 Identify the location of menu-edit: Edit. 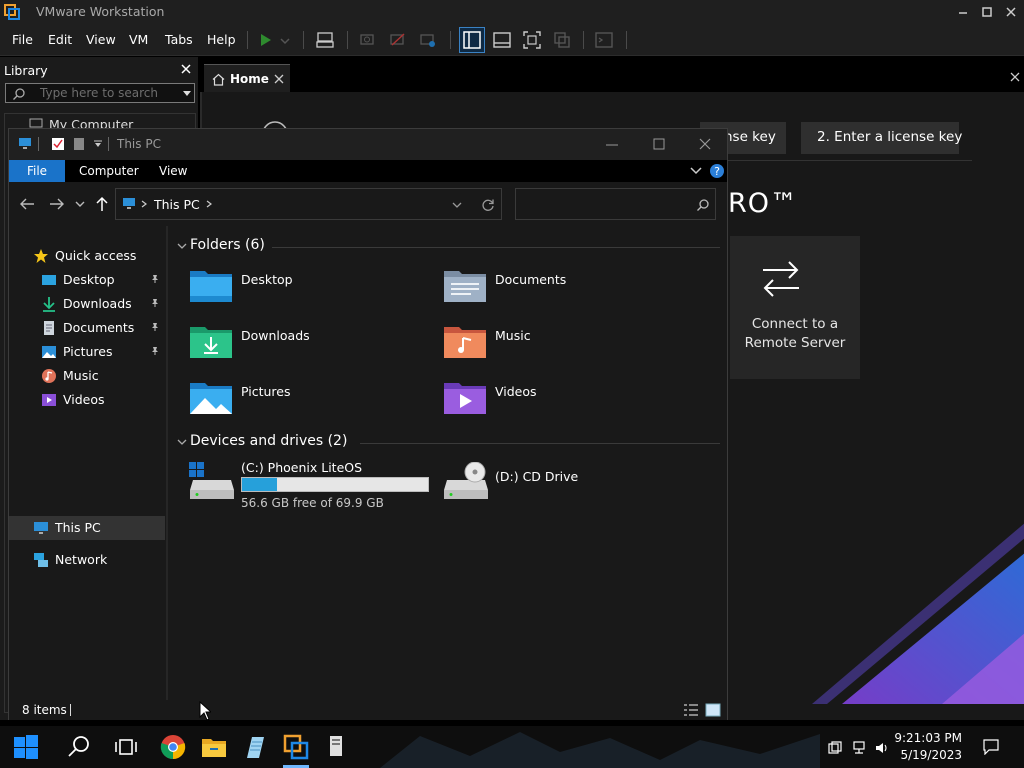
(60, 39).